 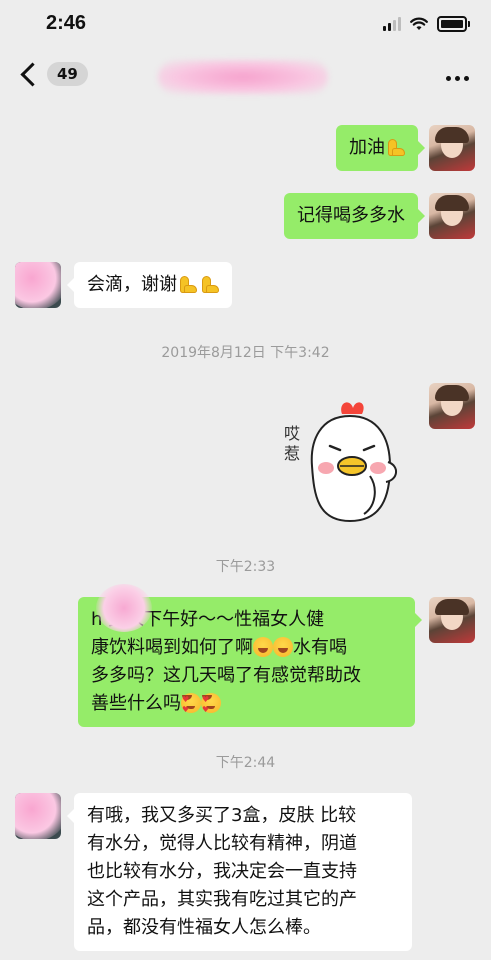 I want to click on unread-count-badge: 49, so click(x=67, y=74).